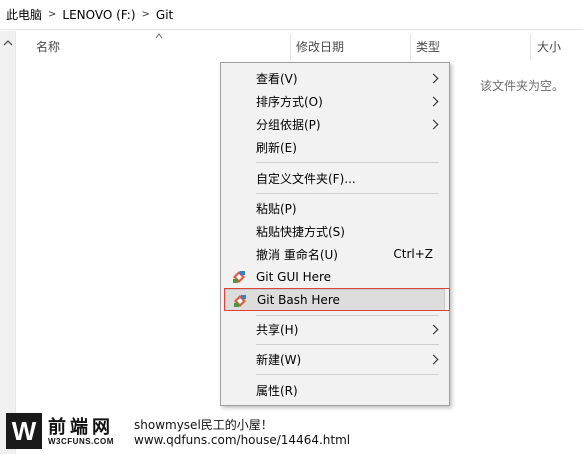  I want to click on navigation-pane-scrollbar, so click(8, 242).